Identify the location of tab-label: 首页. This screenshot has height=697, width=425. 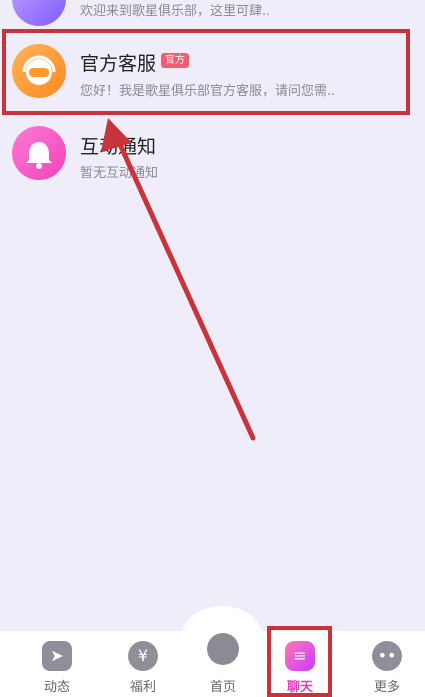
(222, 687).